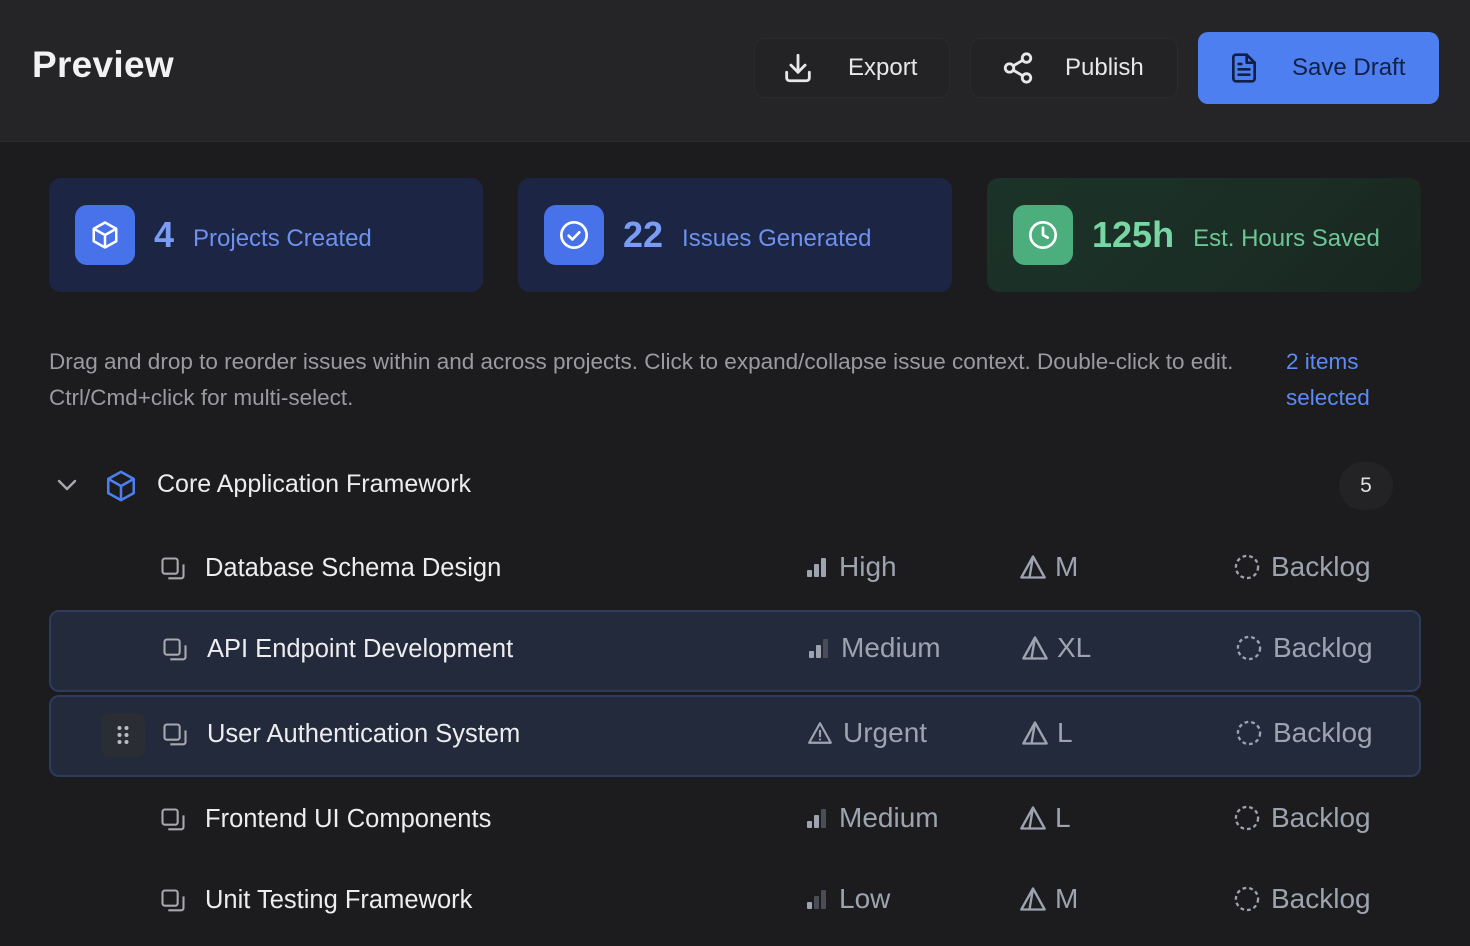  What do you see at coordinates (735, 570) in the screenshot?
I see `issue-row: Database Schema Design High M Backlog` at bounding box center [735, 570].